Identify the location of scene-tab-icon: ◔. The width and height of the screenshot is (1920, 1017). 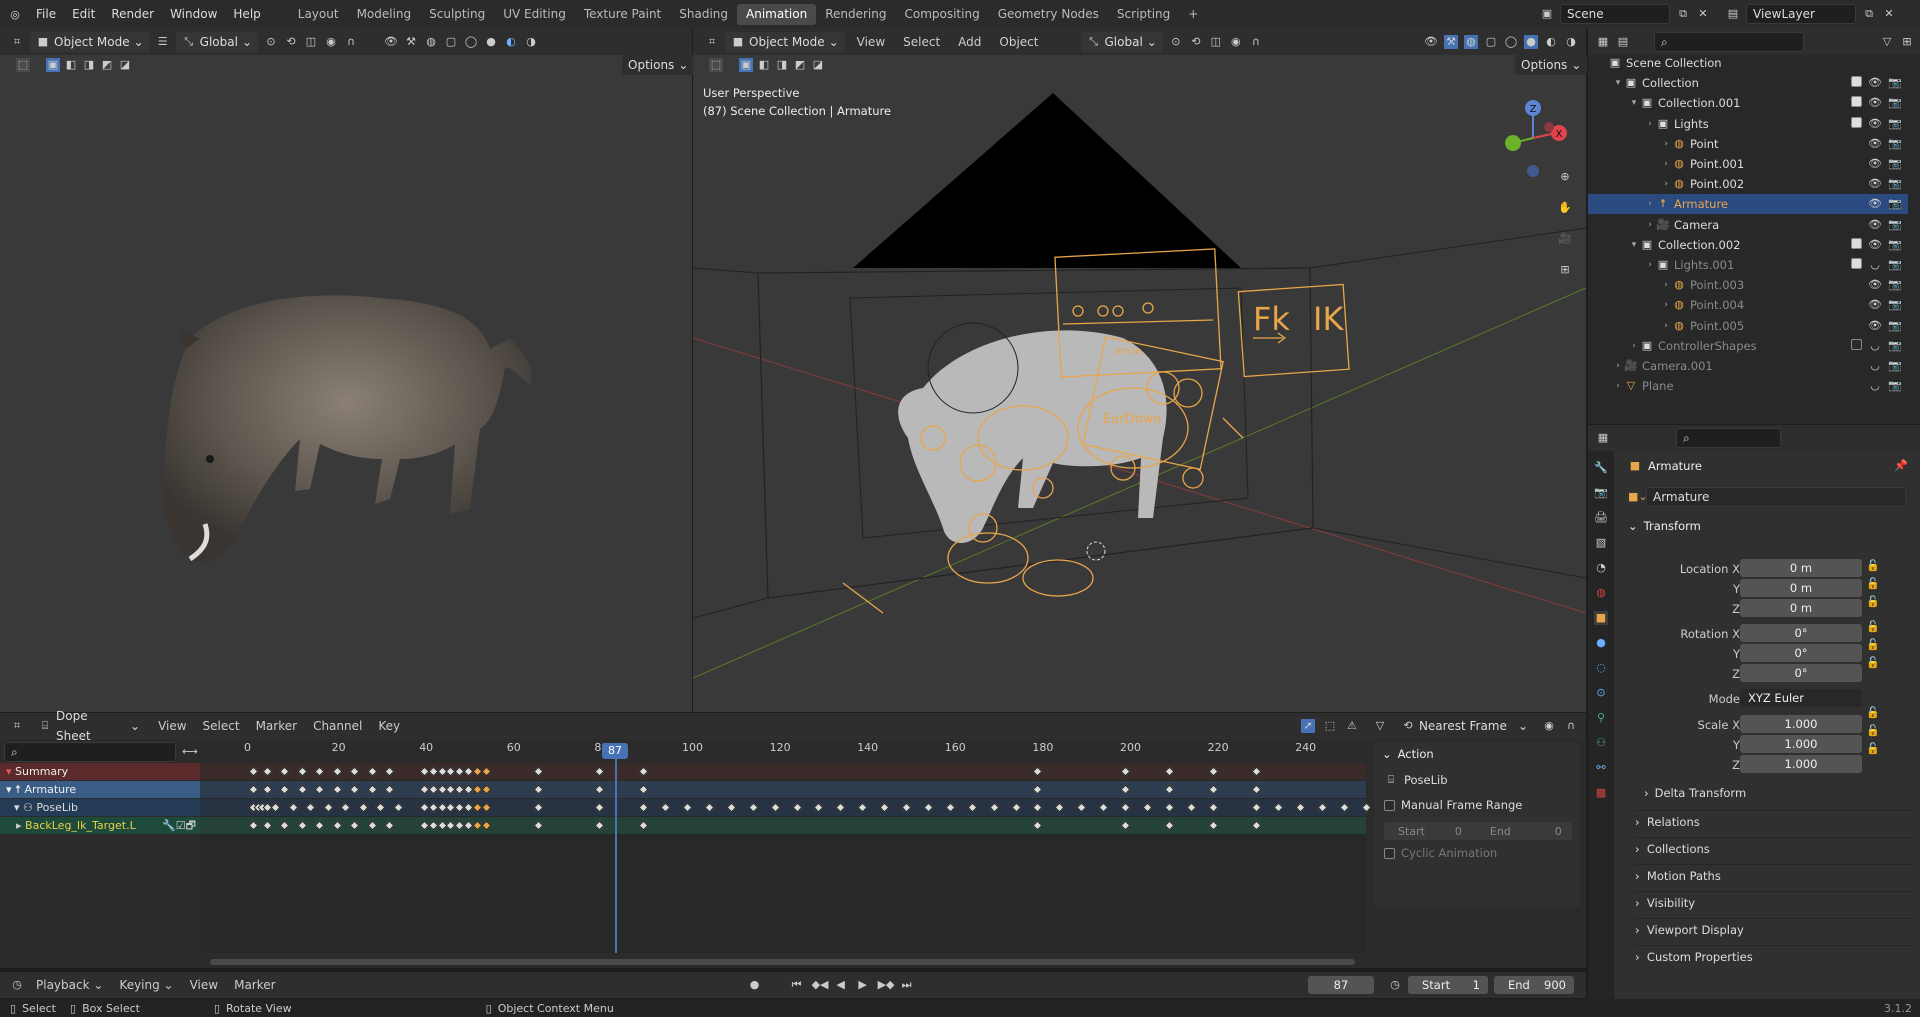
(1601, 568).